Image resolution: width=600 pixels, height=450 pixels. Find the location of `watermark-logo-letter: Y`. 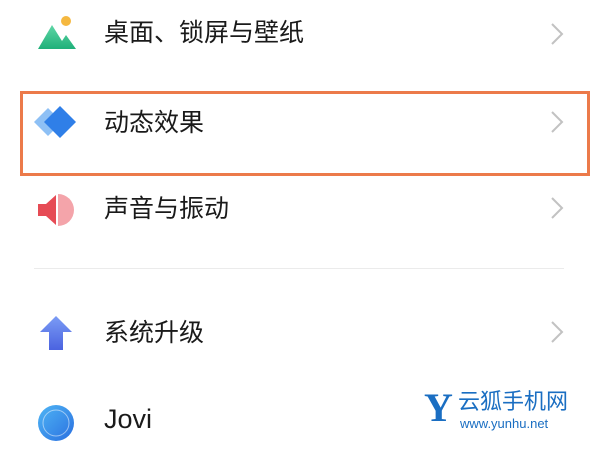

watermark-logo-letter: Y is located at coordinates (438, 407).